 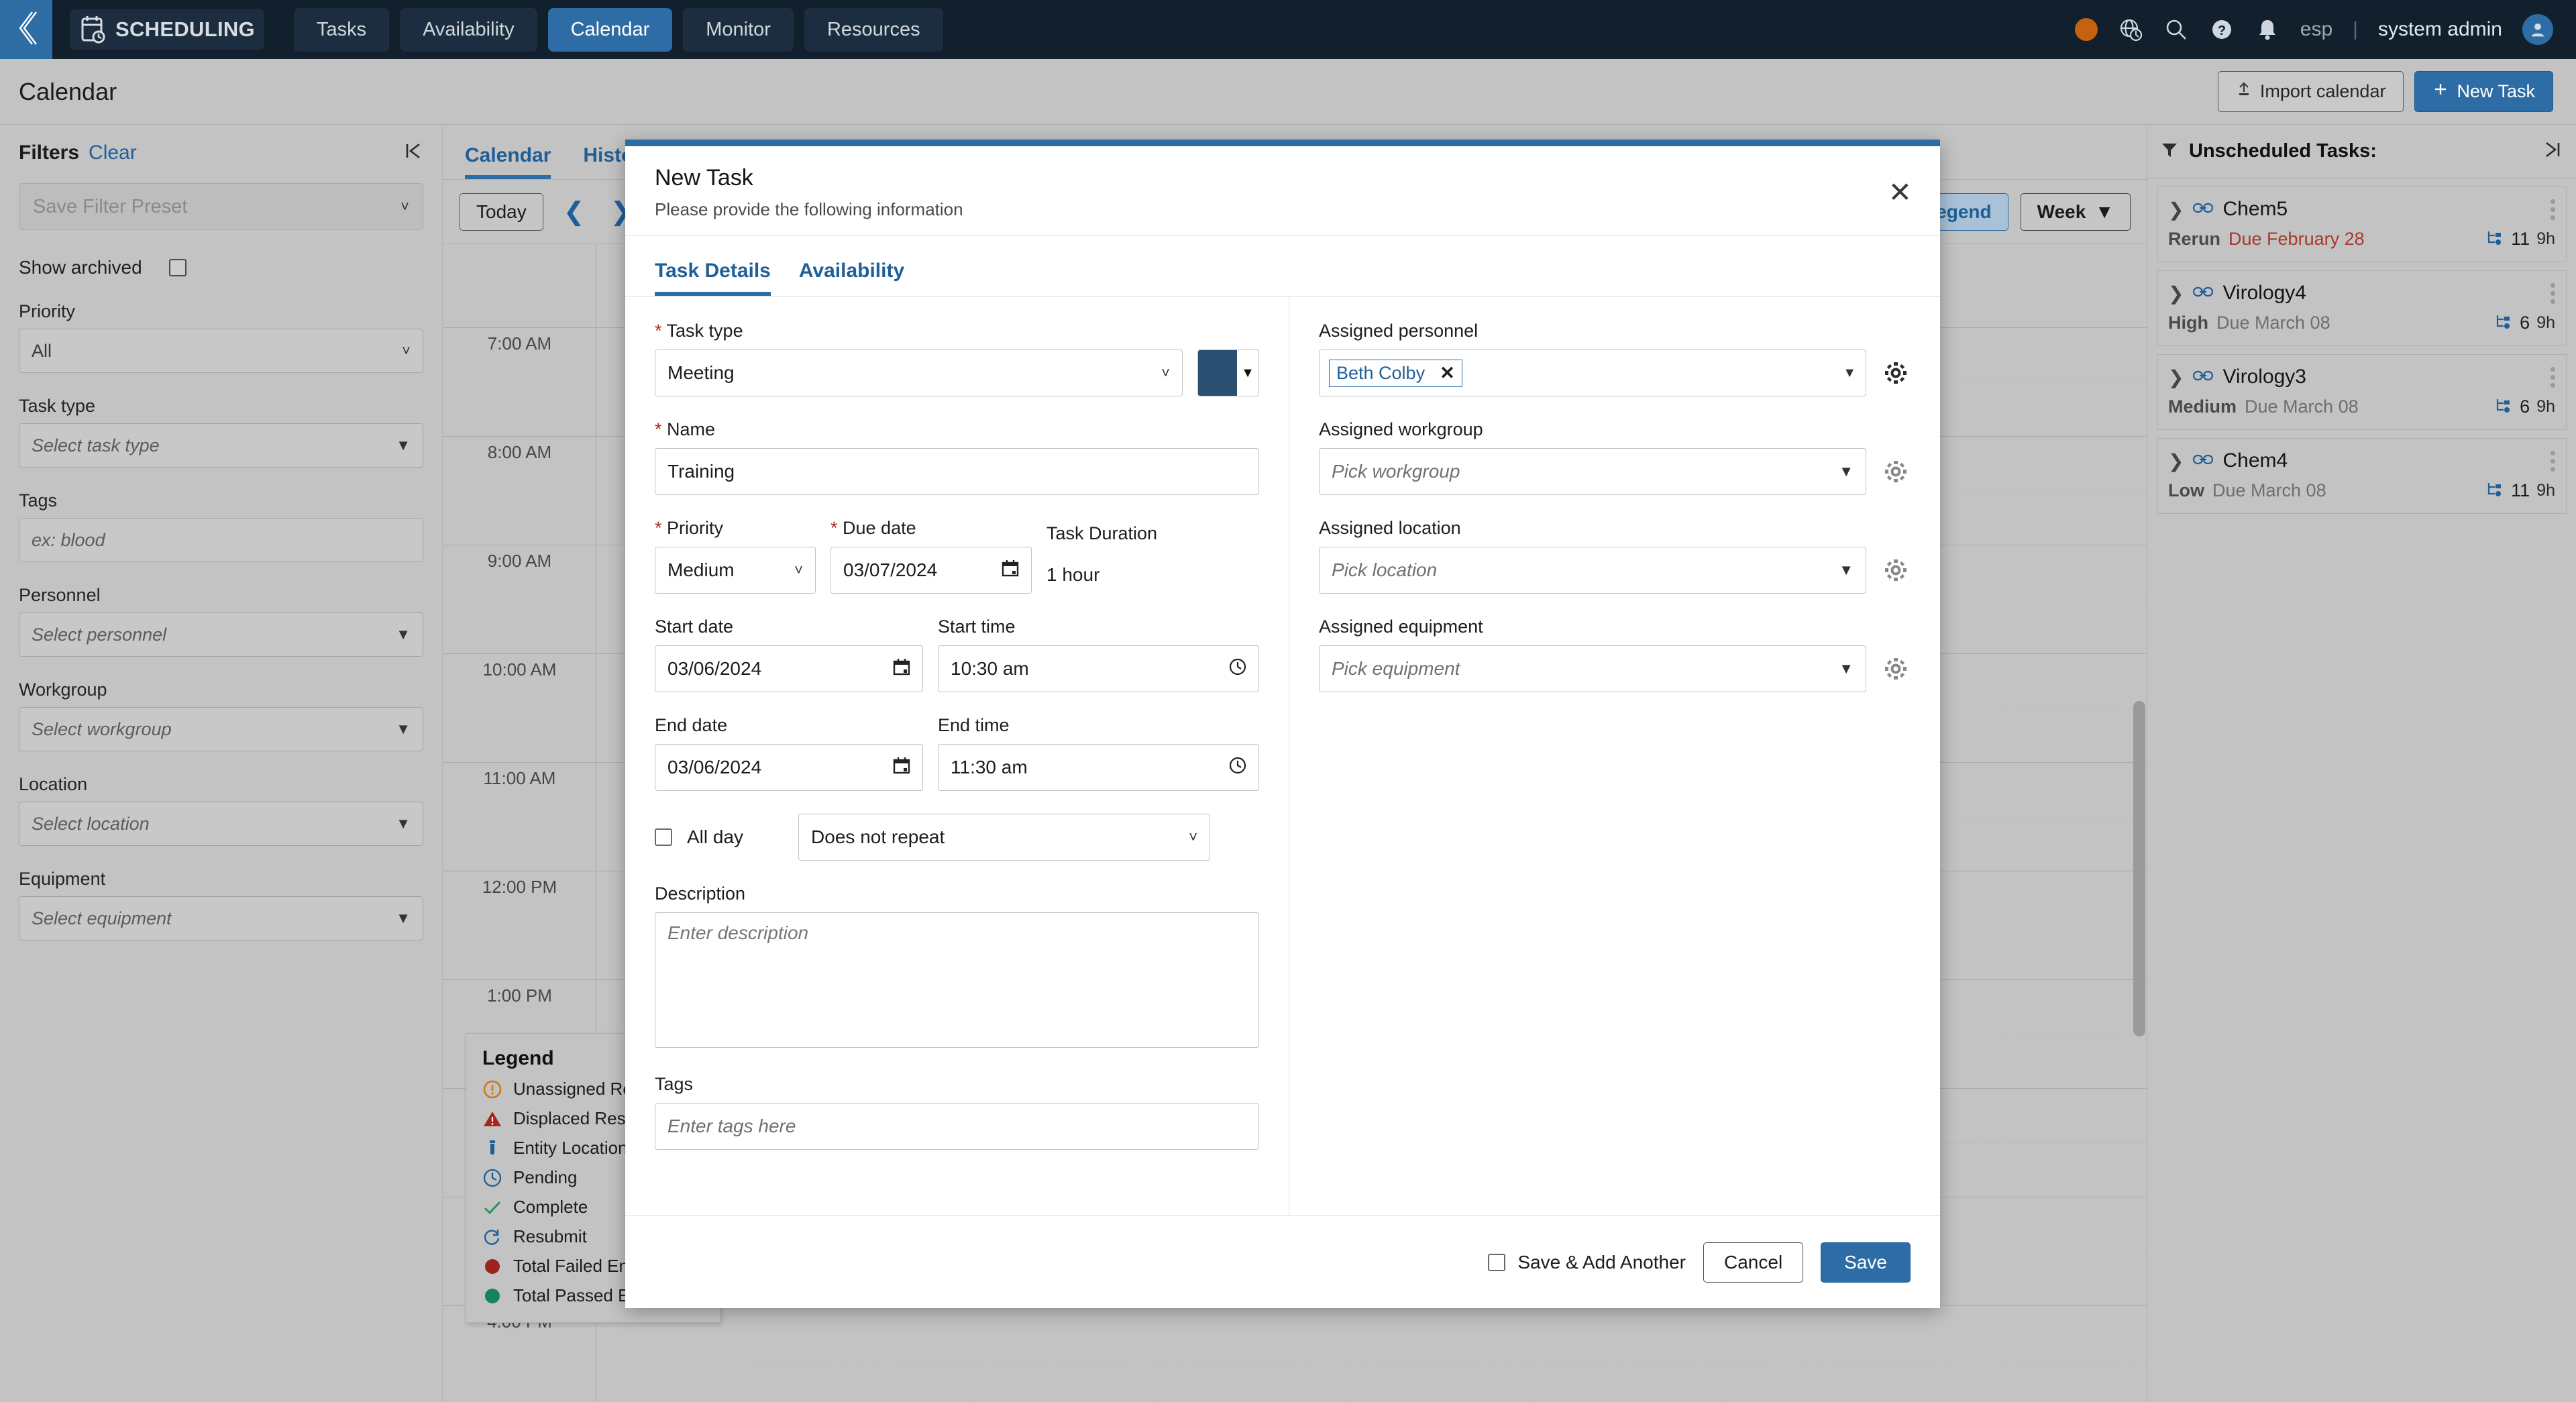 I want to click on today-button: Today, so click(x=501, y=212).